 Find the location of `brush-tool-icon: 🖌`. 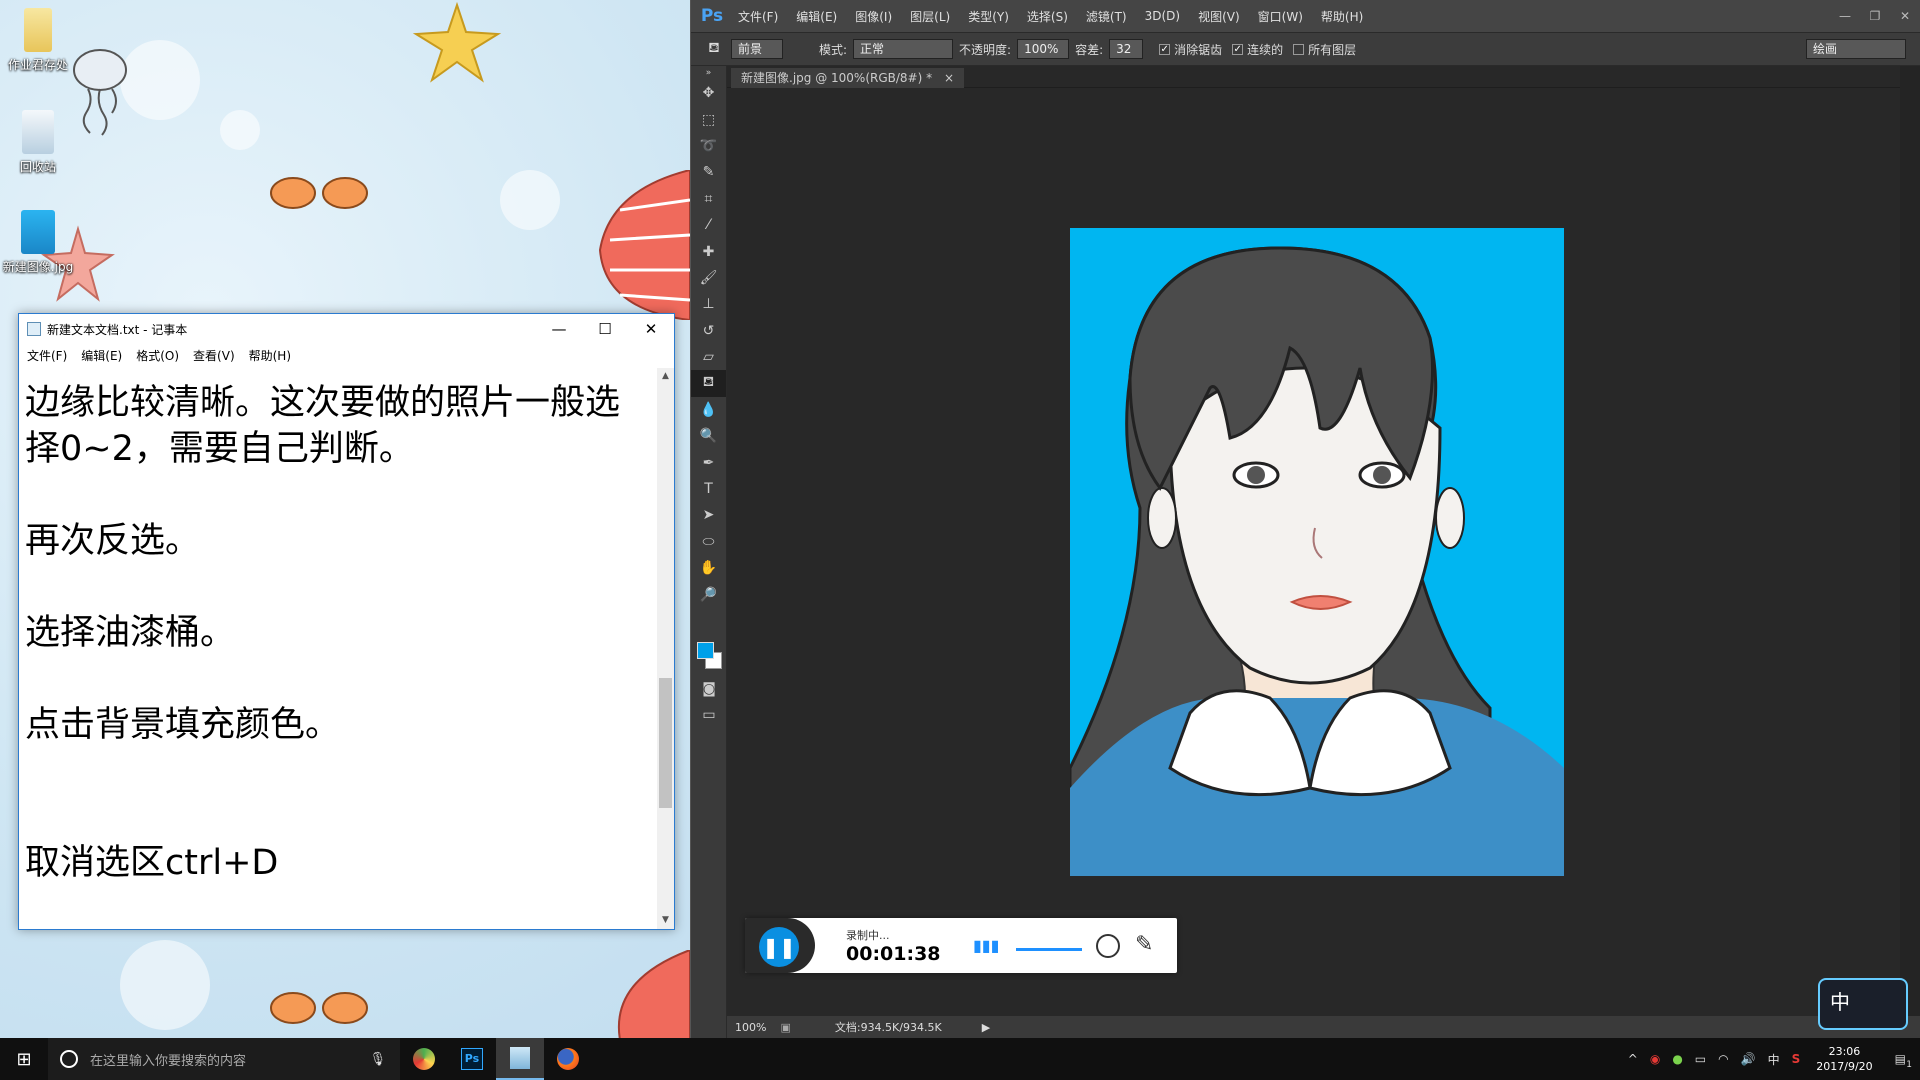

brush-tool-icon: 🖌 is located at coordinates (708, 278).